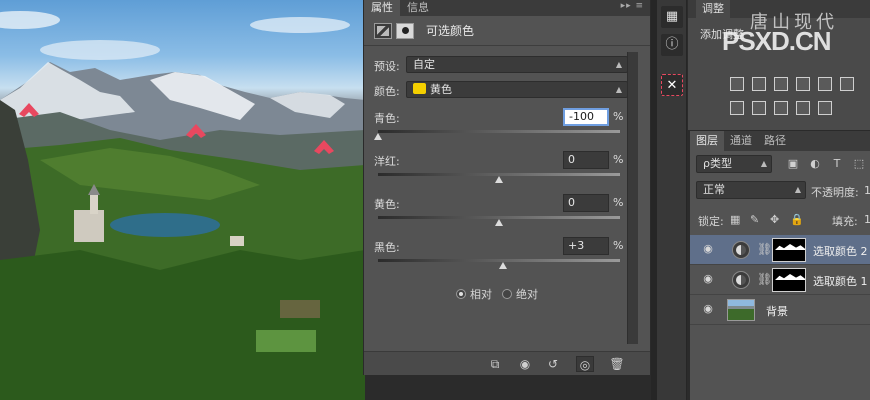 The height and width of the screenshot is (400, 870). What do you see at coordinates (418, 8) in the screenshot?
I see `tab-info: 信息` at bounding box center [418, 8].